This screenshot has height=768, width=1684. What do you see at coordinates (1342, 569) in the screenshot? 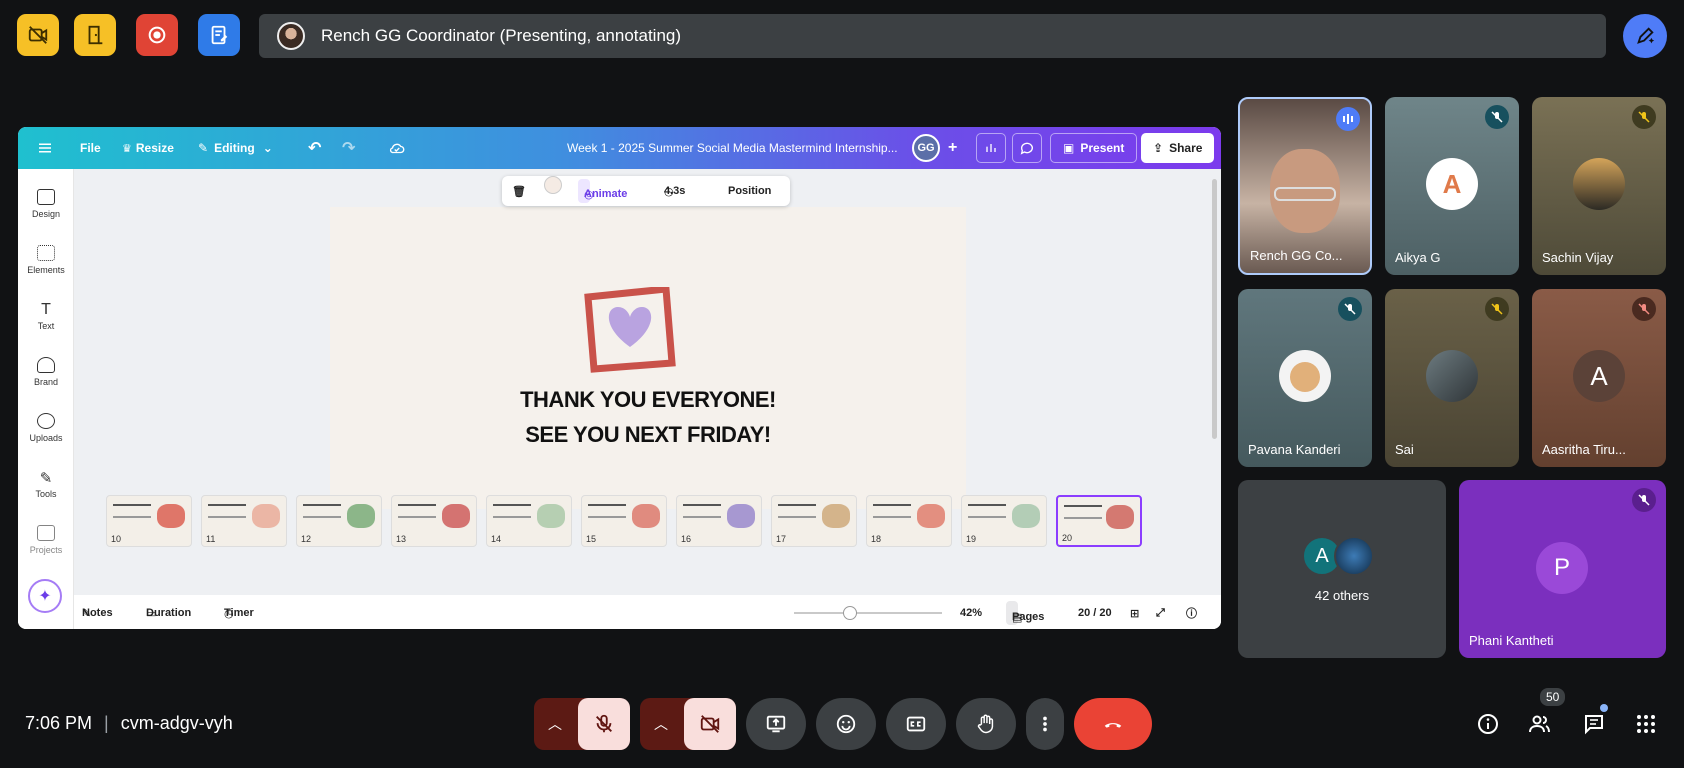
I see `others-tile: A 42 others` at bounding box center [1342, 569].